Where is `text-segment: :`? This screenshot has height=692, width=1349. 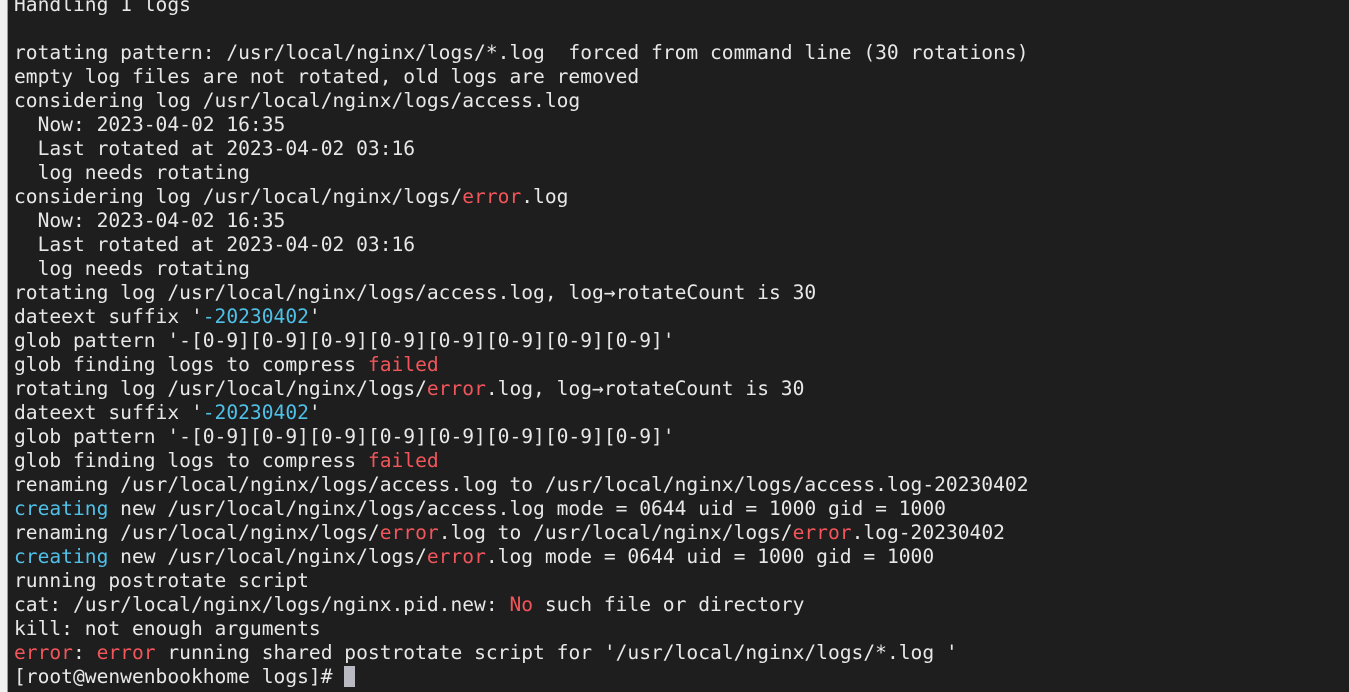
text-segment: : is located at coordinates (84, 652).